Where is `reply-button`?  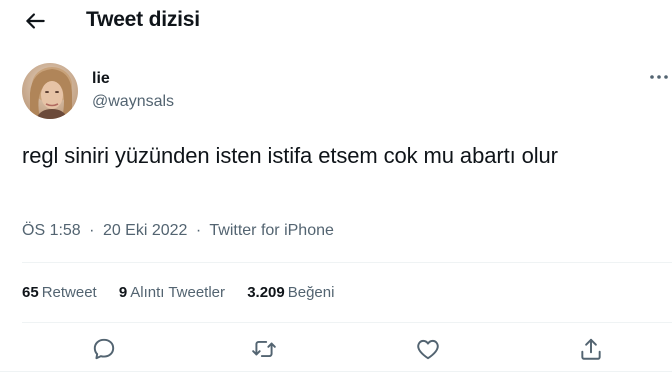 reply-button is located at coordinates (104, 349).